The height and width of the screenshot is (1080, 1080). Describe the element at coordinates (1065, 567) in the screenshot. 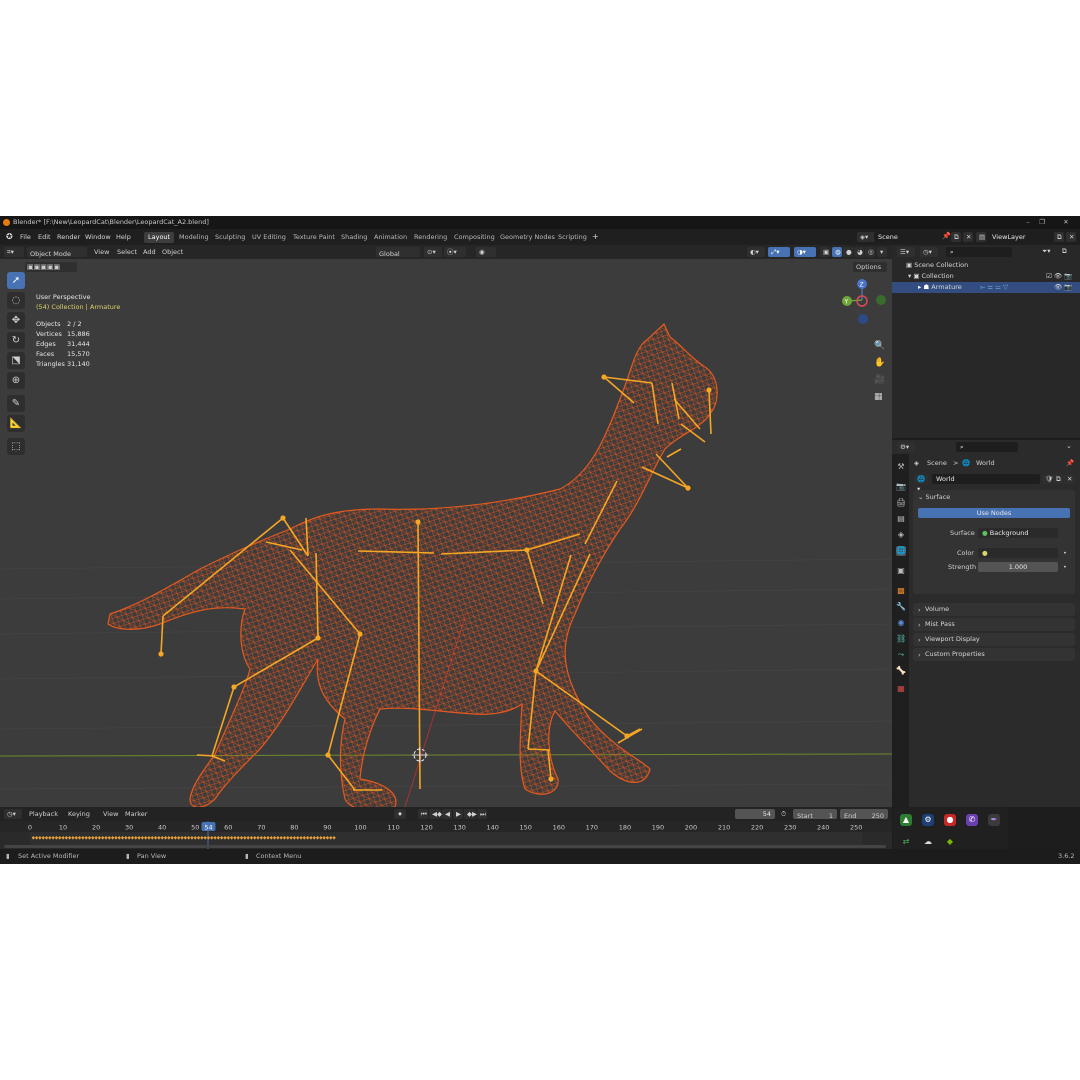

I see `strength-keyframe-icon: •` at that location.